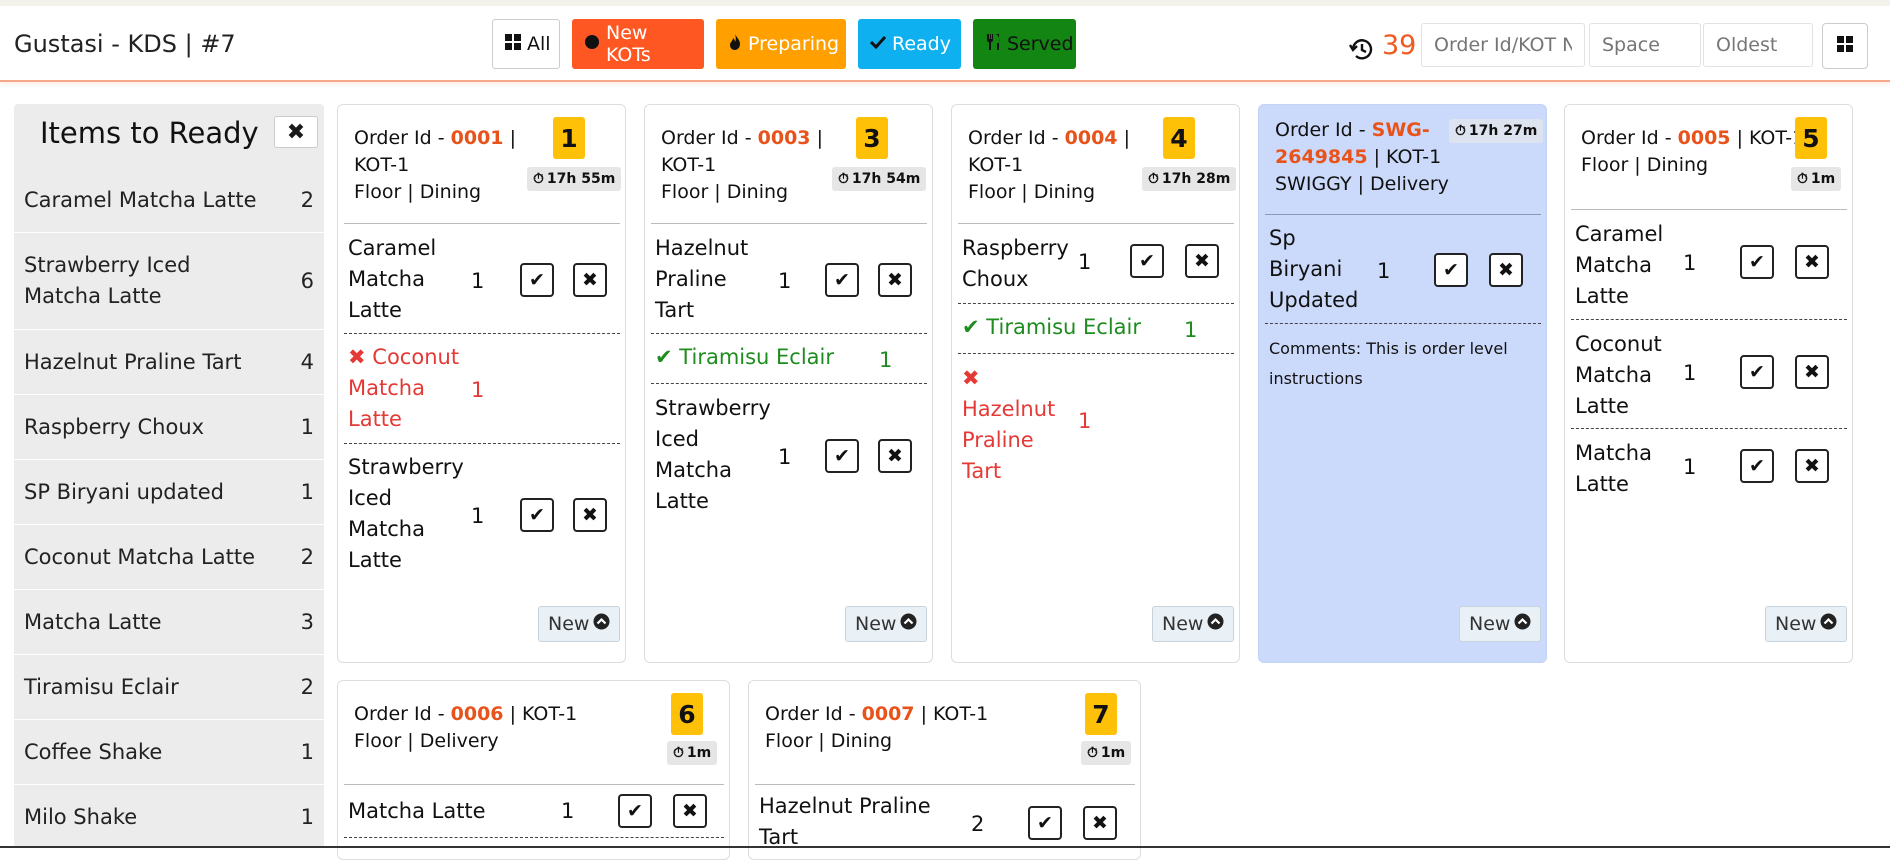 This screenshot has width=1890, height=860. Describe the element at coordinates (1009, 440) in the screenshot. I see `item-name: Hazelnut Praline Tart` at that location.